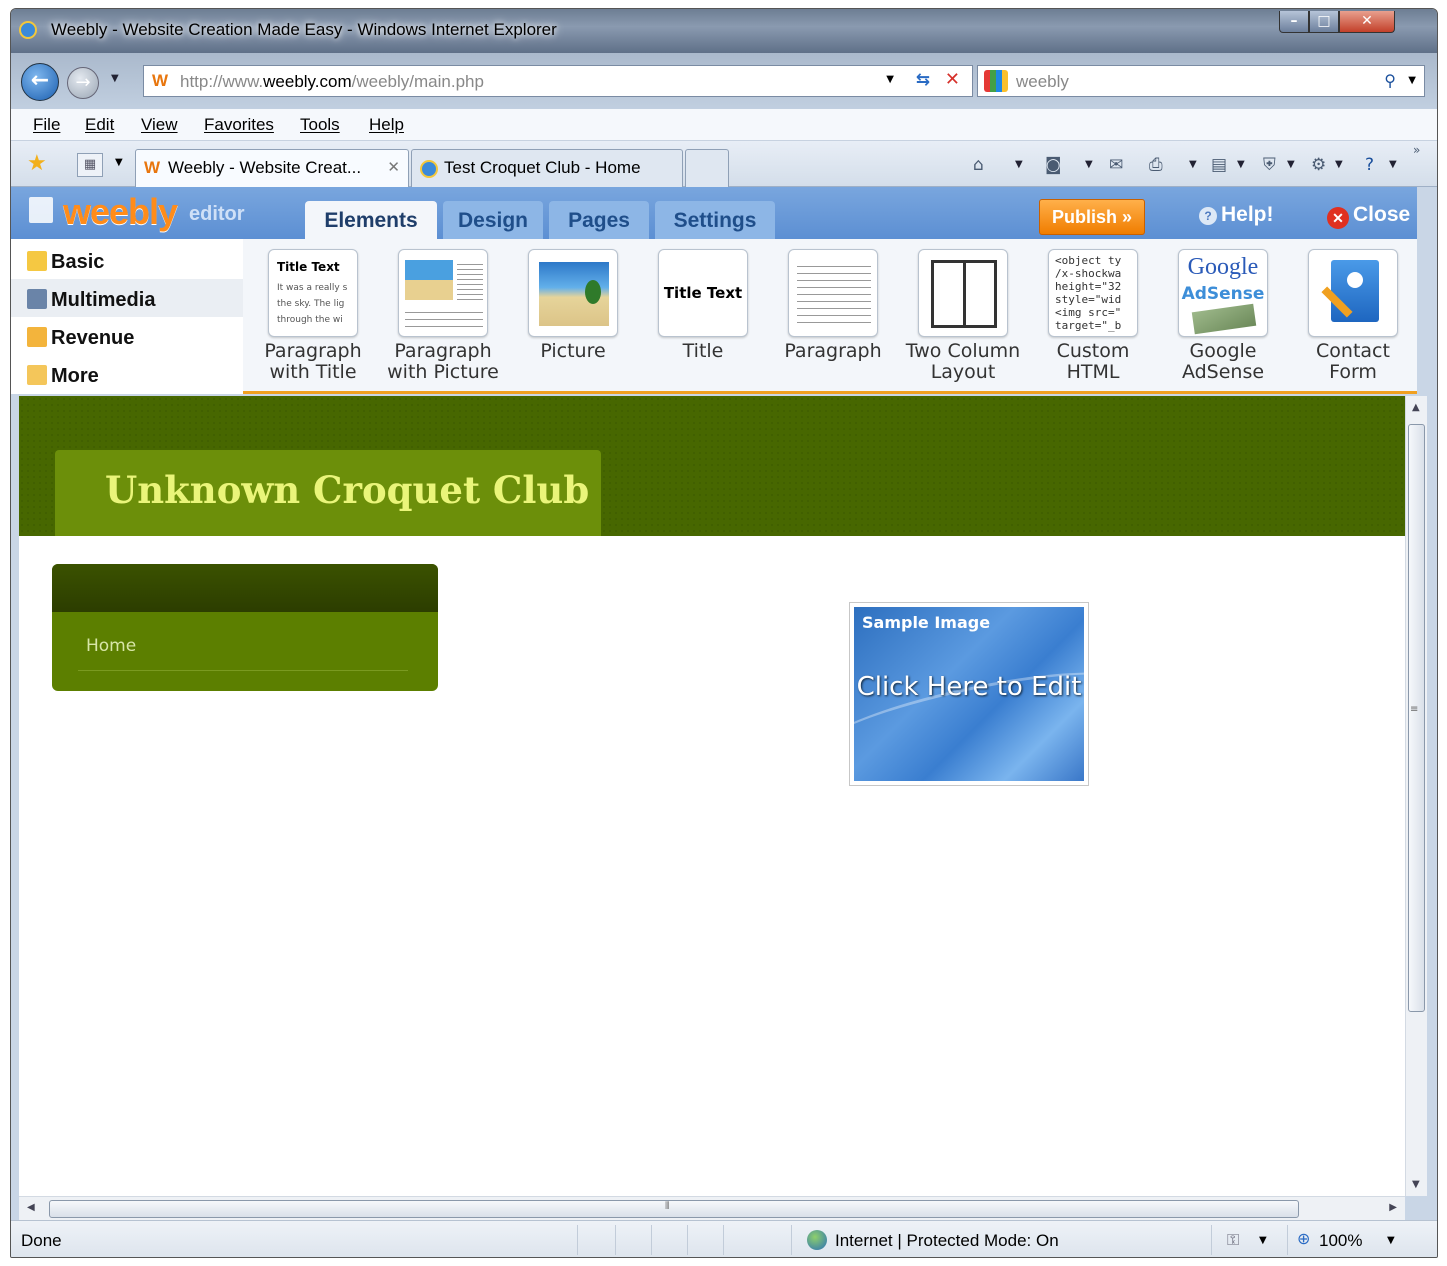 The height and width of the screenshot is (1266, 1447). I want to click on basic-category-icon, so click(37, 261).